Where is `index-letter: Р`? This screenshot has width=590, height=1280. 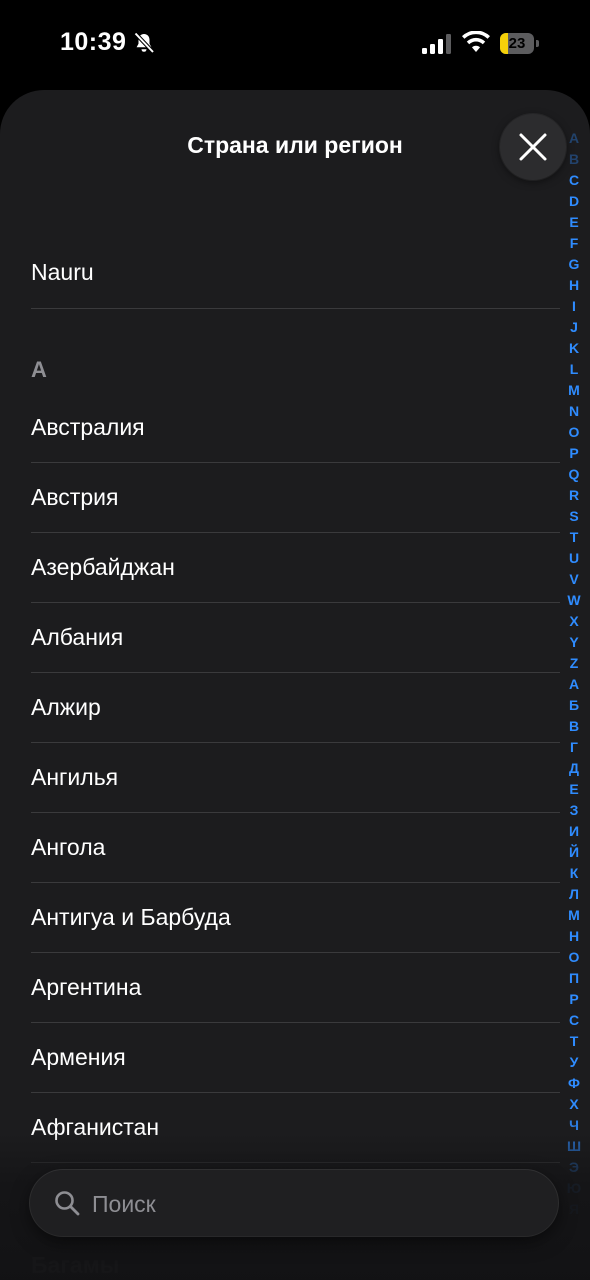
index-letter: Р is located at coordinates (574, 999).